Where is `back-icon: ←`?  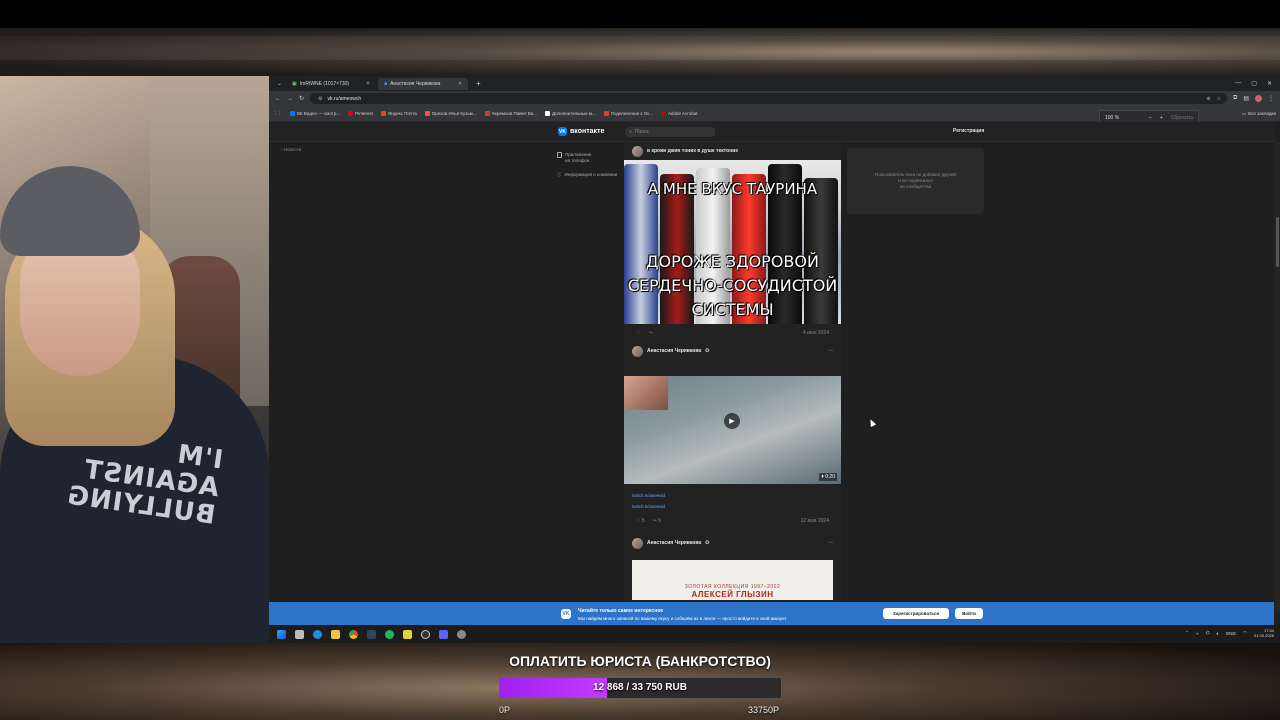 back-icon: ← is located at coordinates (278, 99).